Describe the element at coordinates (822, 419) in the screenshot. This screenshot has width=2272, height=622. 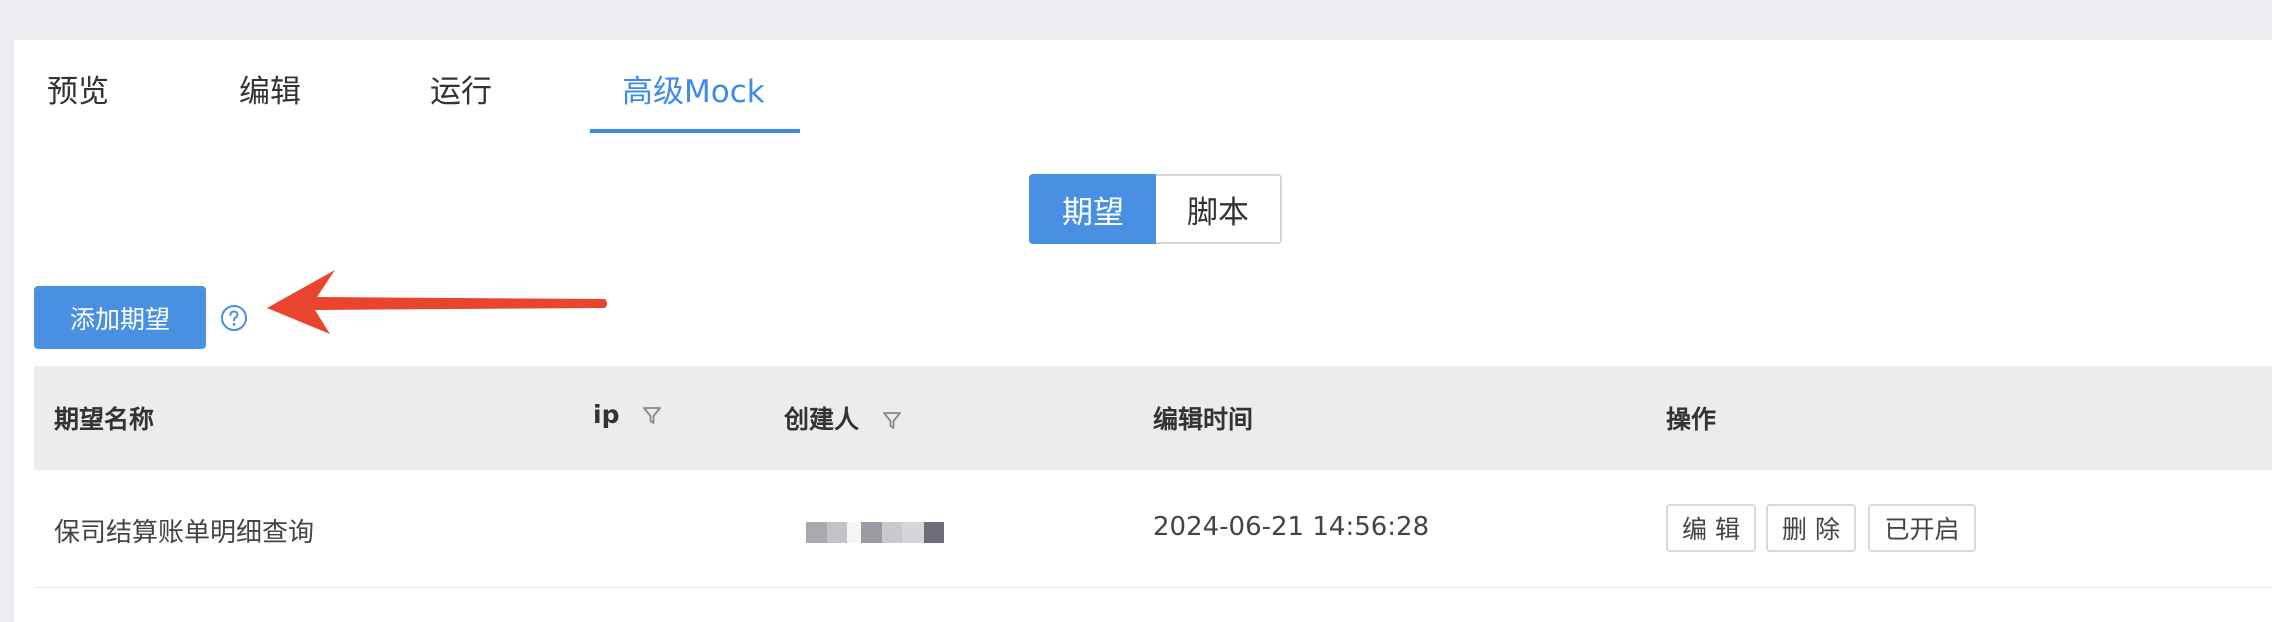
I see `column-header-creator-label: 创建人` at that location.